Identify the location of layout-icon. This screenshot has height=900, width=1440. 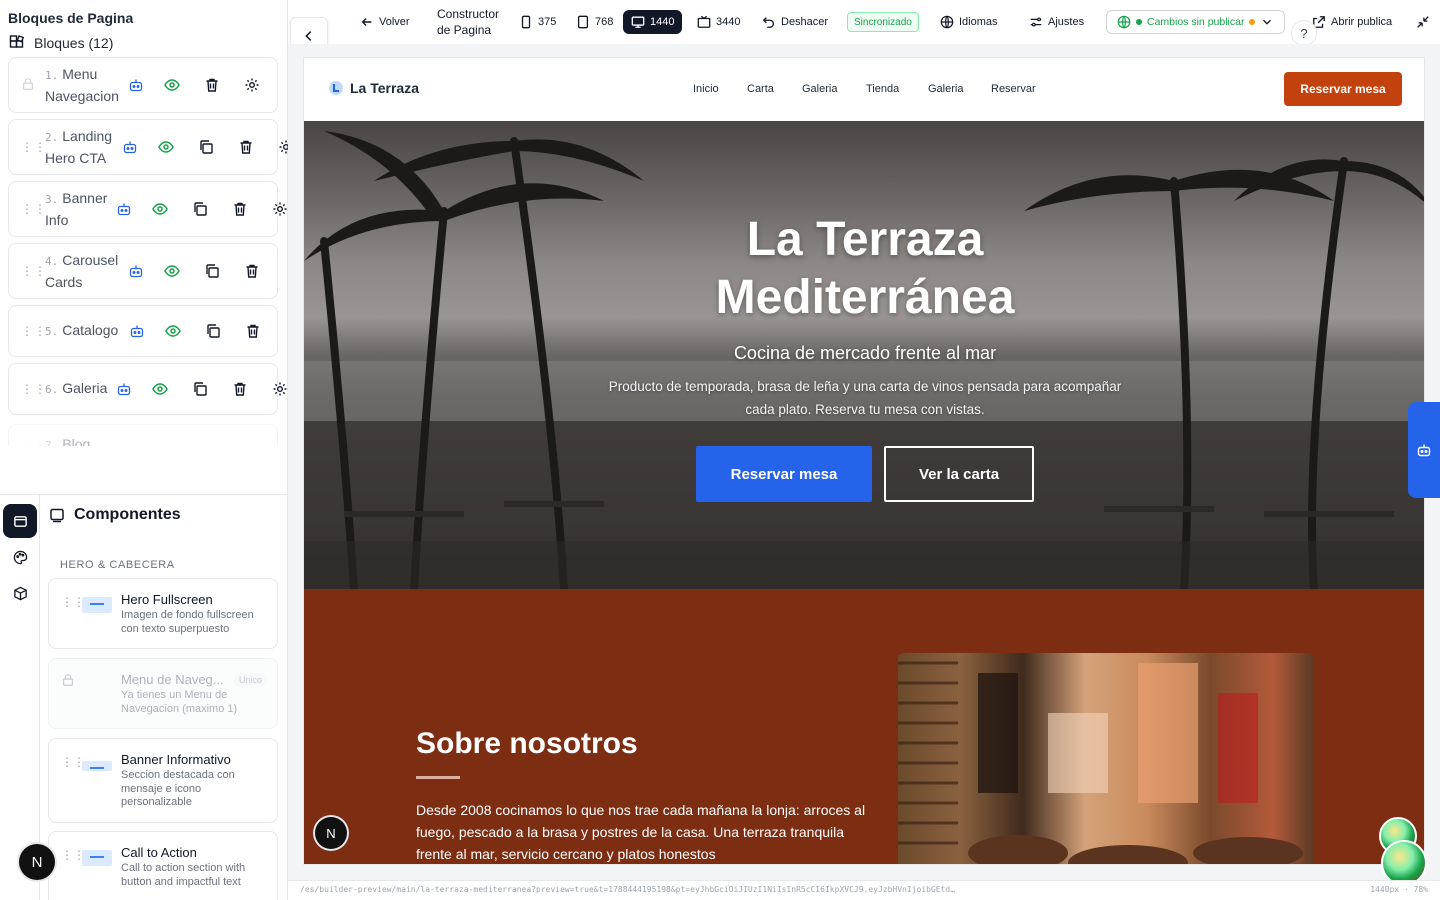
(20, 521).